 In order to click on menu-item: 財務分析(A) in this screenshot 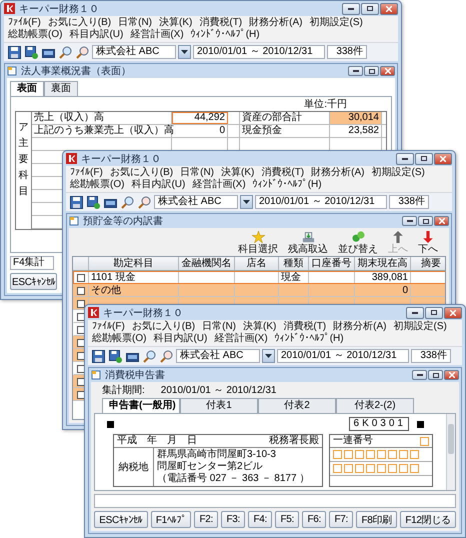, I will do `click(337, 173)`.